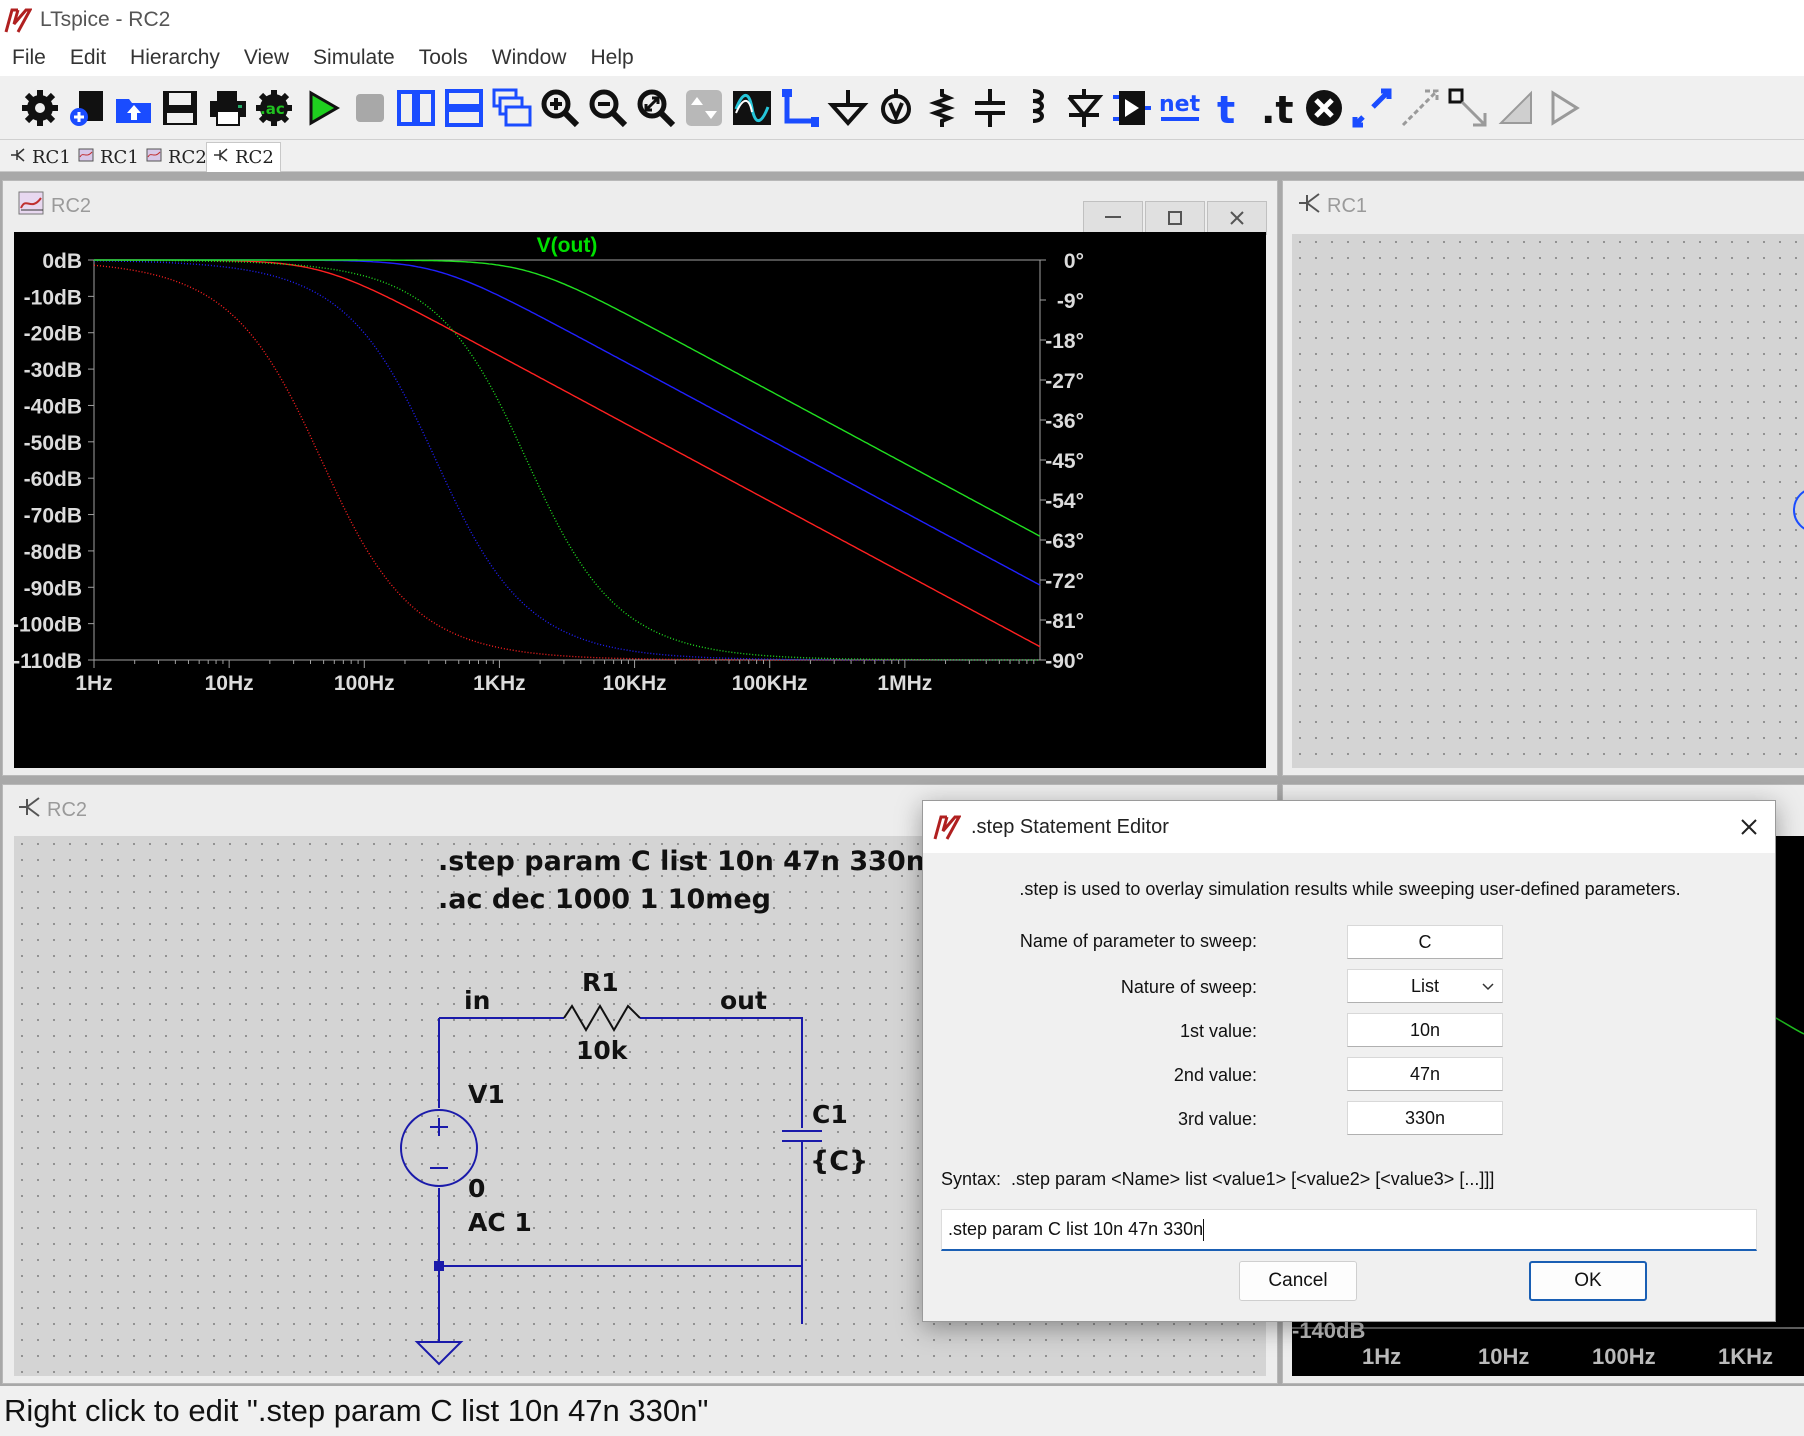  Describe the element at coordinates (1298, 1281) in the screenshot. I see `cancel-button: Cancel` at that location.